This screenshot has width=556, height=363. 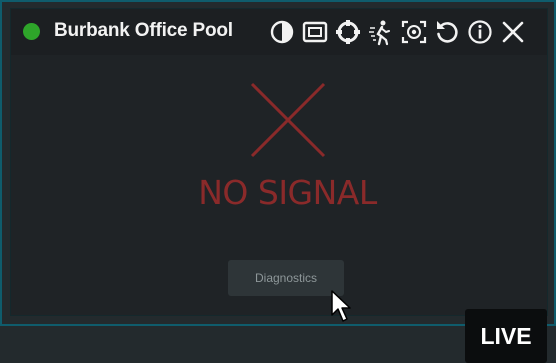 I want to click on camera-title: Burbank Office Pool, so click(x=143, y=30).